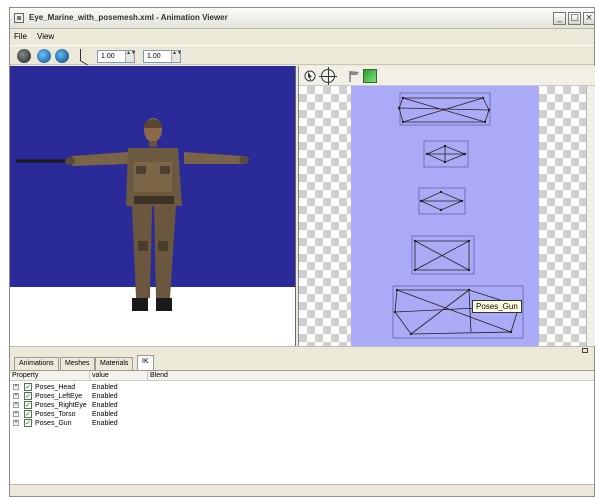  What do you see at coordinates (20, 36) in the screenshot?
I see `menu-file: File` at bounding box center [20, 36].